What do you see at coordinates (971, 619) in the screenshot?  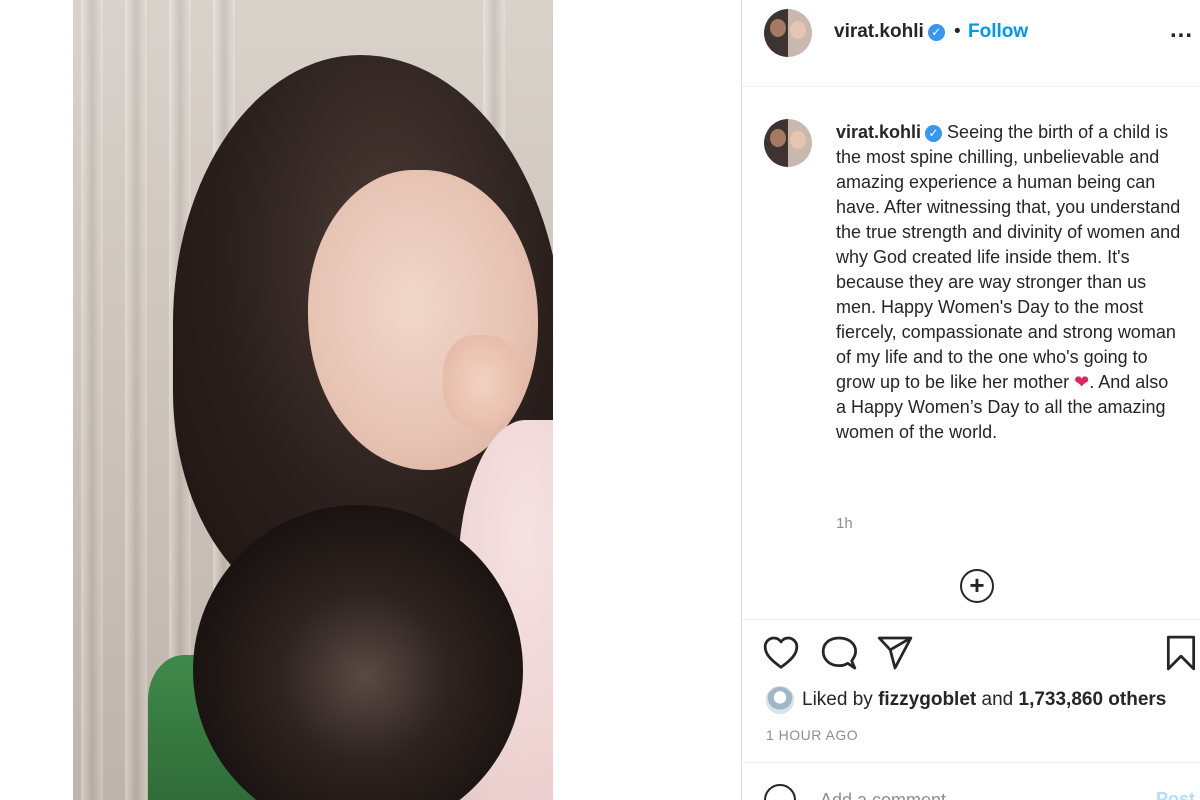 I see `actions-divider` at bounding box center [971, 619].